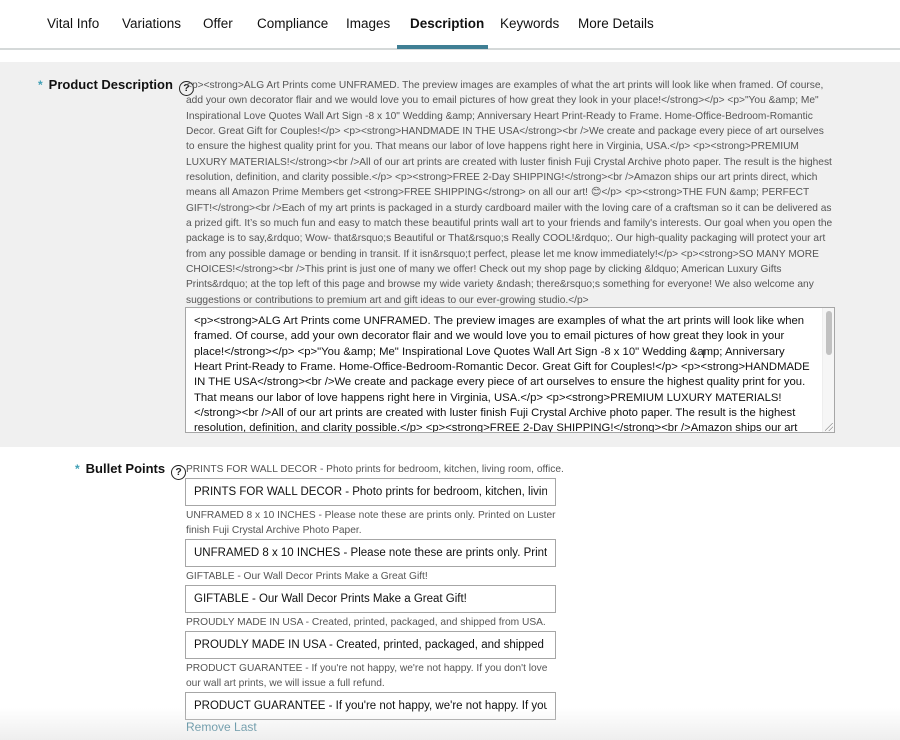 This screenshot has width=900, height=740. What do you see at coordinates (829, 333) in the screenshot?
I see `textarea-scrollbar-thumb` at bounding box center [829, 333].